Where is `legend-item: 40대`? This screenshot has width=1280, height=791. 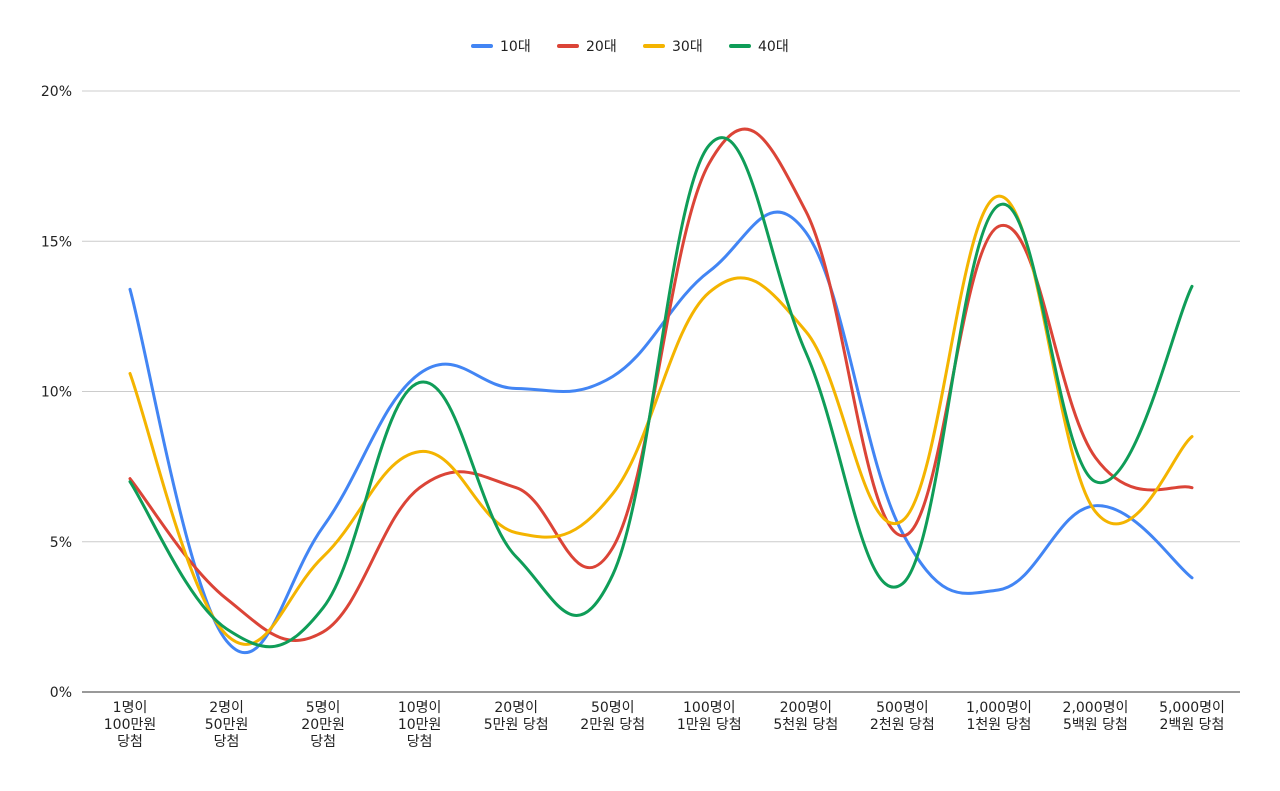
legend-item: 40대 is located at coordinates (759, 47).